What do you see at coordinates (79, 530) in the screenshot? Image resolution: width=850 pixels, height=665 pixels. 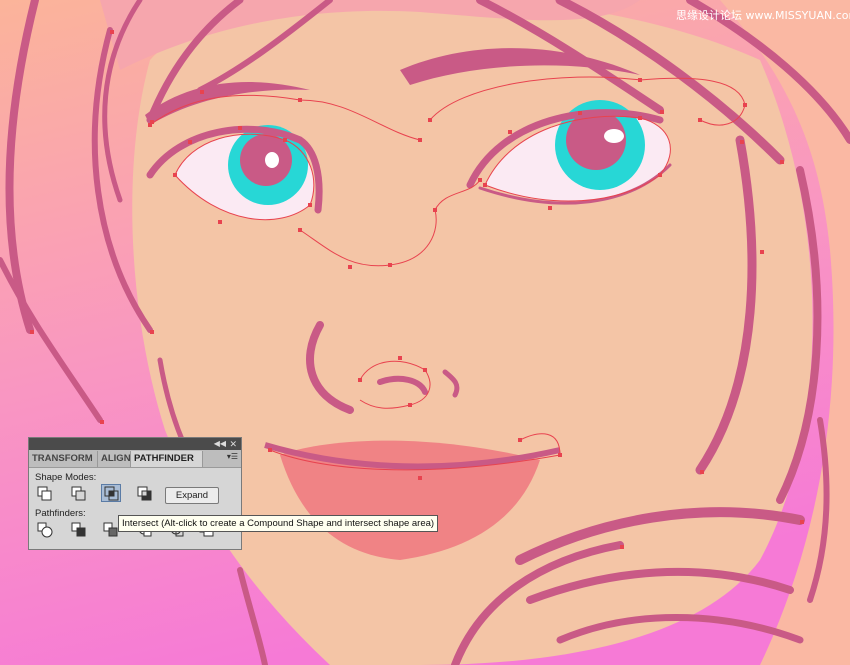 I see `trim-icon` at bounding box center [79, 530].